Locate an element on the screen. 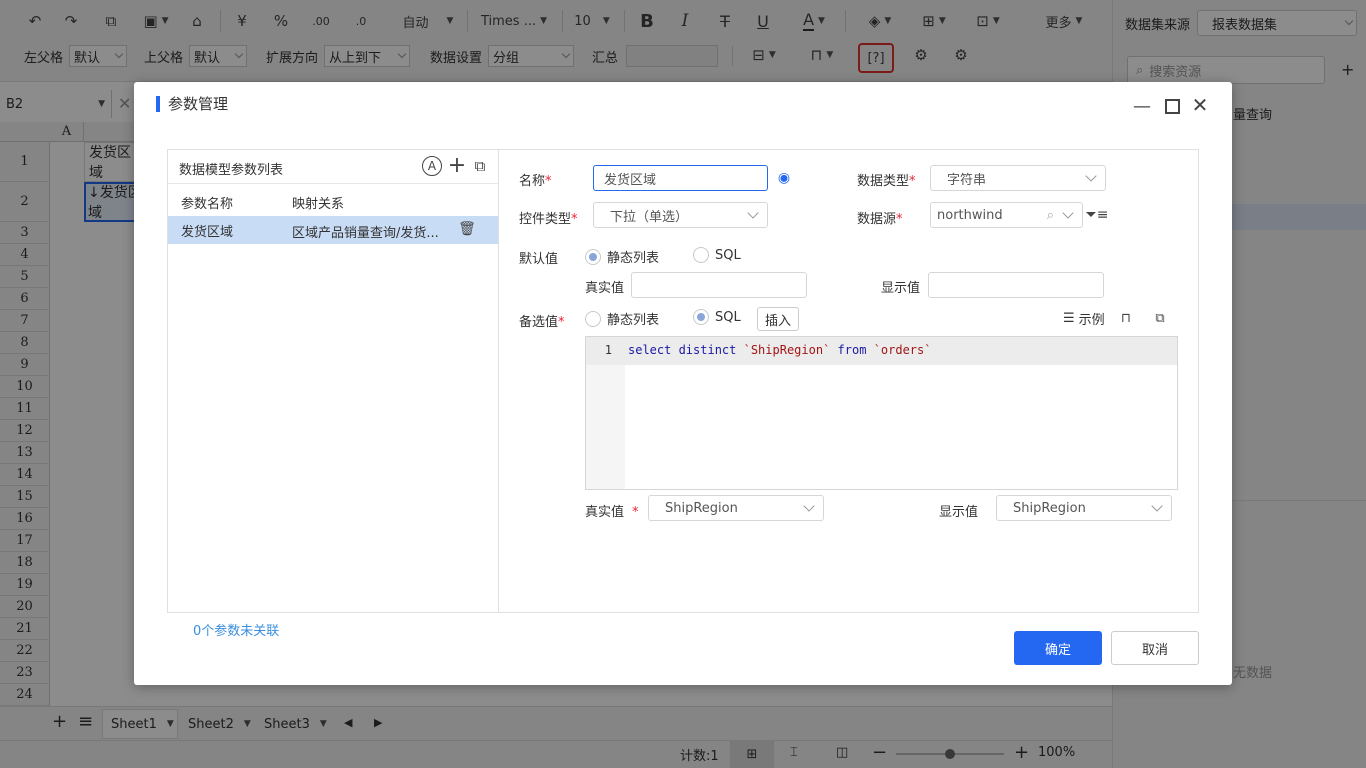 The height and width of the screenshot is (768, 1366). default-display-value-label: 显示值 is located at coordinates (901, 288).